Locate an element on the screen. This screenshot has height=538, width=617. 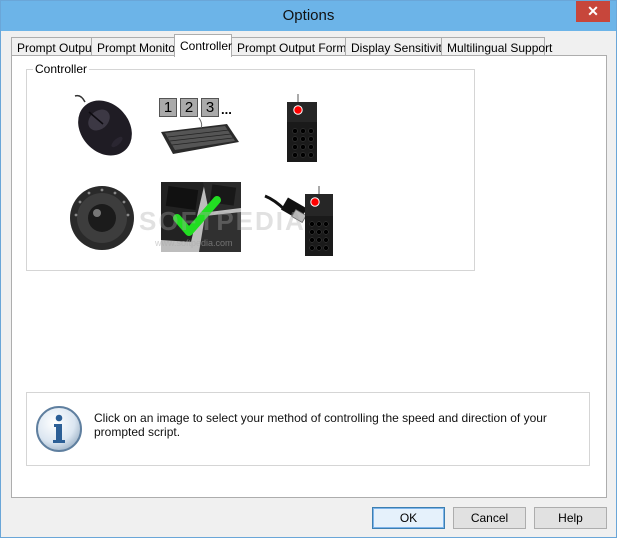
keyboard-keys-icon is located at coordinates (201, 217).